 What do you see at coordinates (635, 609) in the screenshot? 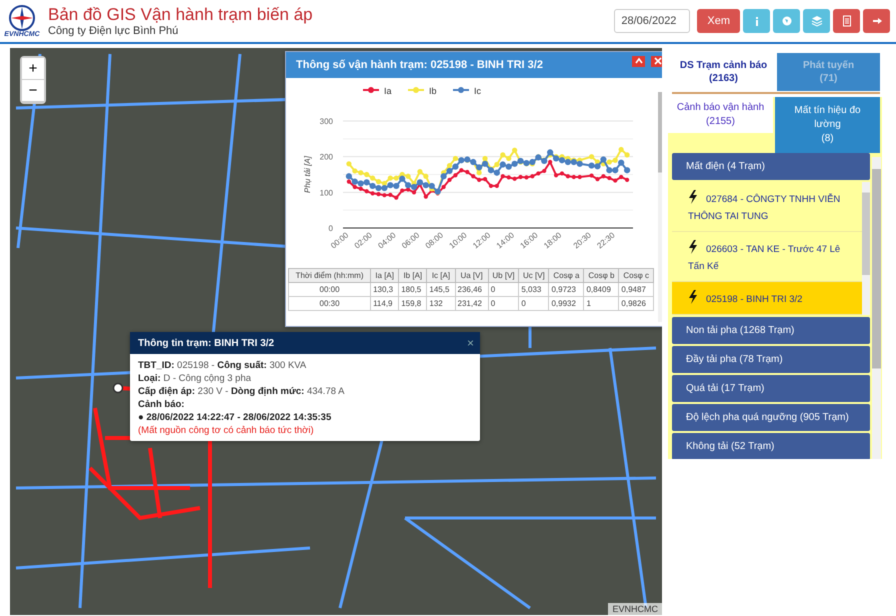
I see `map-attribution: EVNHCMC` at bounding box center [635, 609].